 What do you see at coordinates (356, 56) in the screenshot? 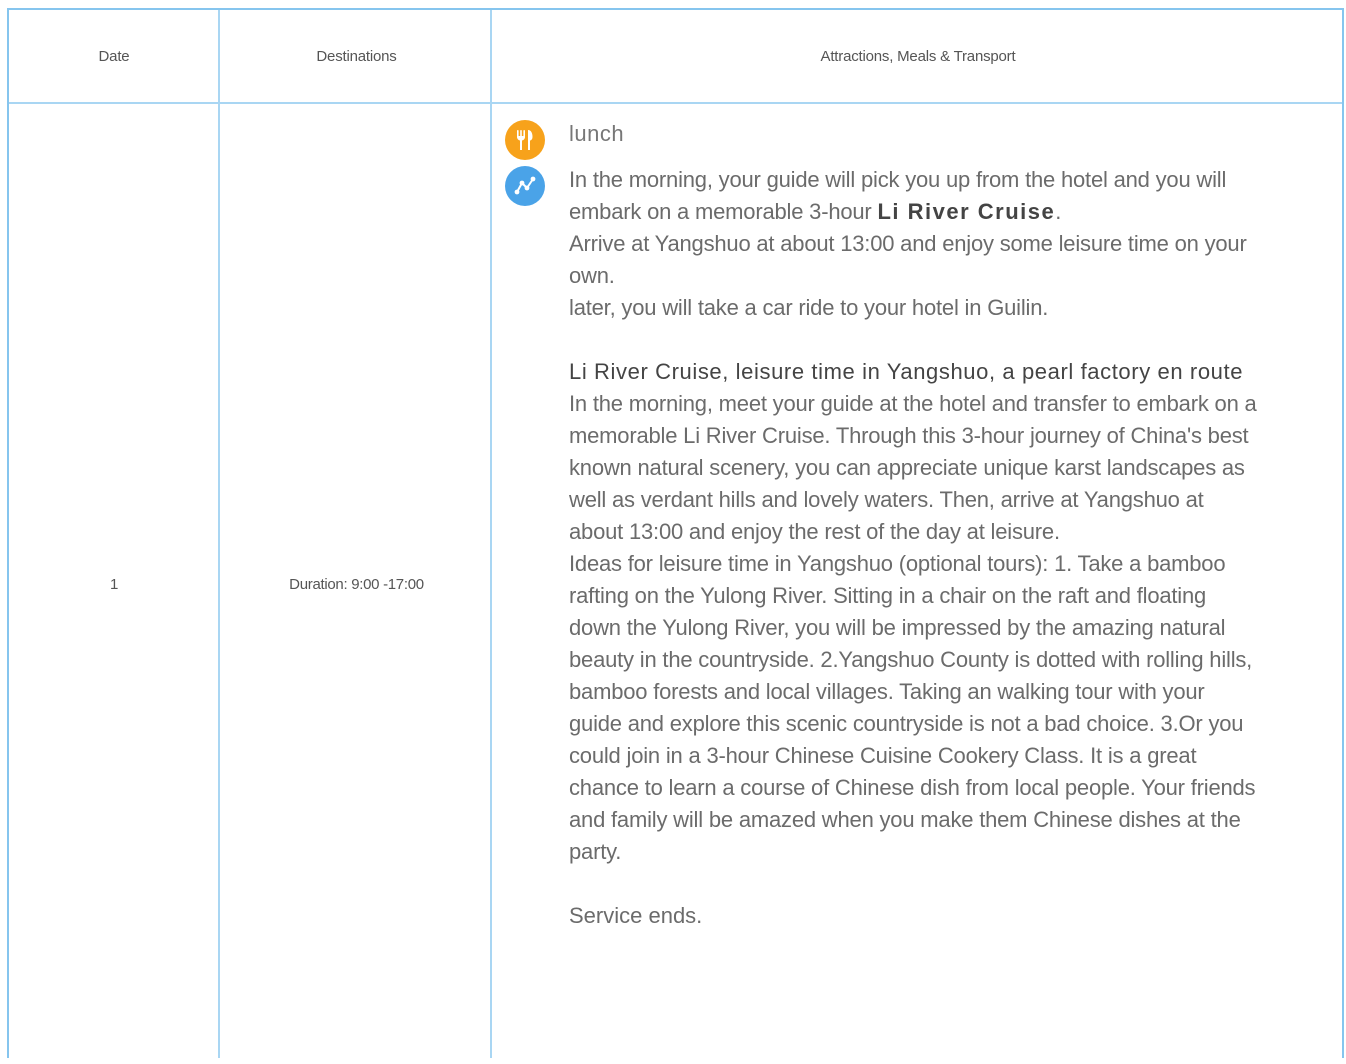
I see `header-destinations: Destinations` at bounding box center [356, 56].